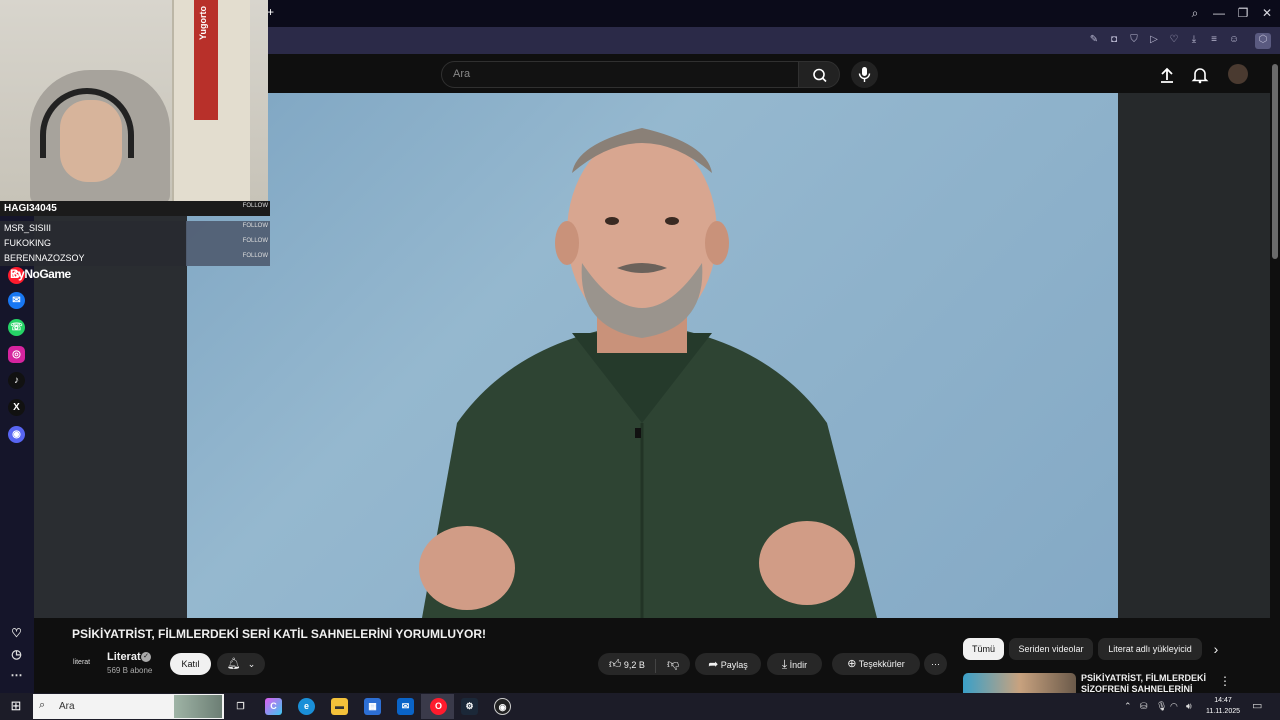 This screenshot has height=720, width=1280. Describe the element at coordinates (1238, 74) in the screenshot. I see `account-avatar` at that location.